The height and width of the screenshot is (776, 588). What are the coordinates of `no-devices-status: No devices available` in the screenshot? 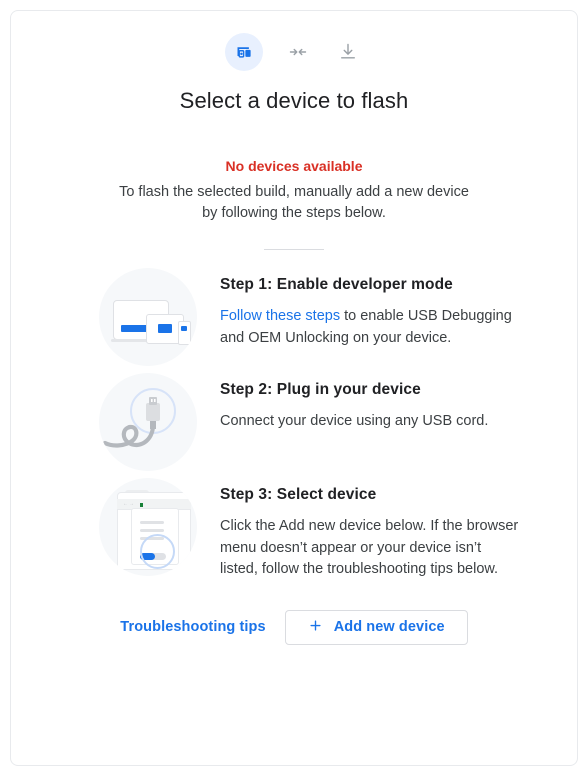 It's located at (294, 166).